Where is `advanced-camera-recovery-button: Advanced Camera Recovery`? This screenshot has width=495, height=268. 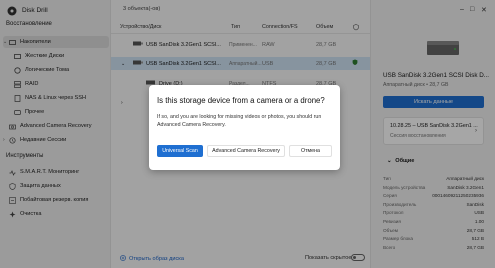 advanced-camera-recovery-button: Advanced Camera Recovery is located at coordinates (246, 151).